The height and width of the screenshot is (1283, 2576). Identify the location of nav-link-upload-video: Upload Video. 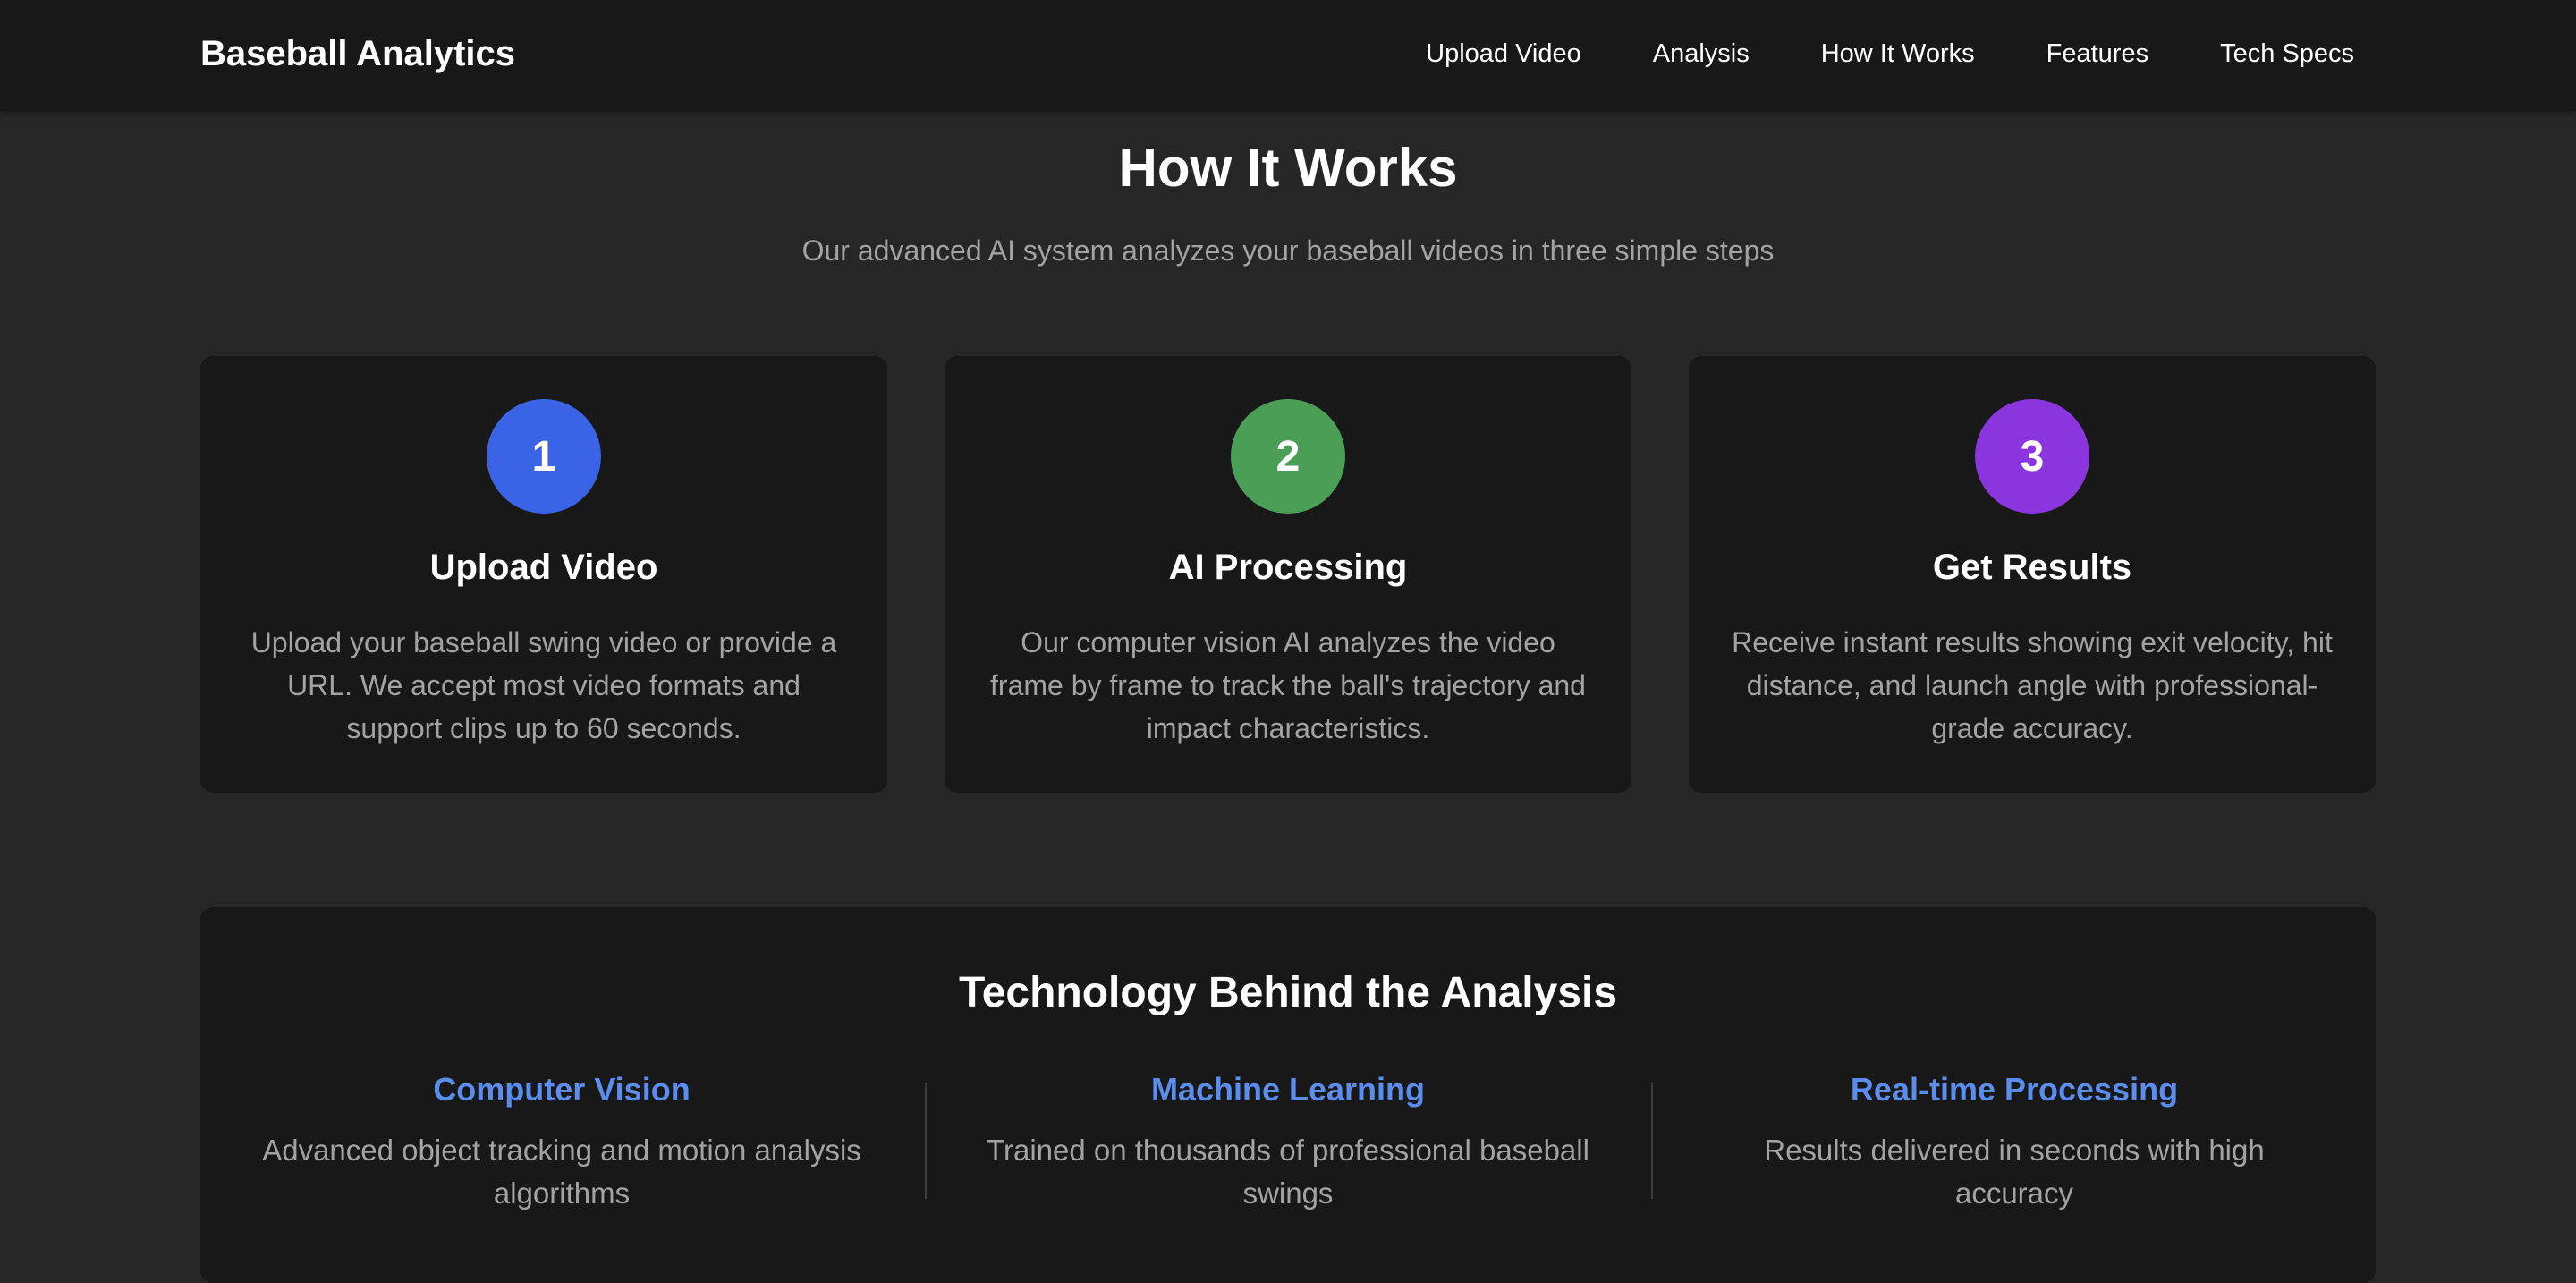
(1503, 54).